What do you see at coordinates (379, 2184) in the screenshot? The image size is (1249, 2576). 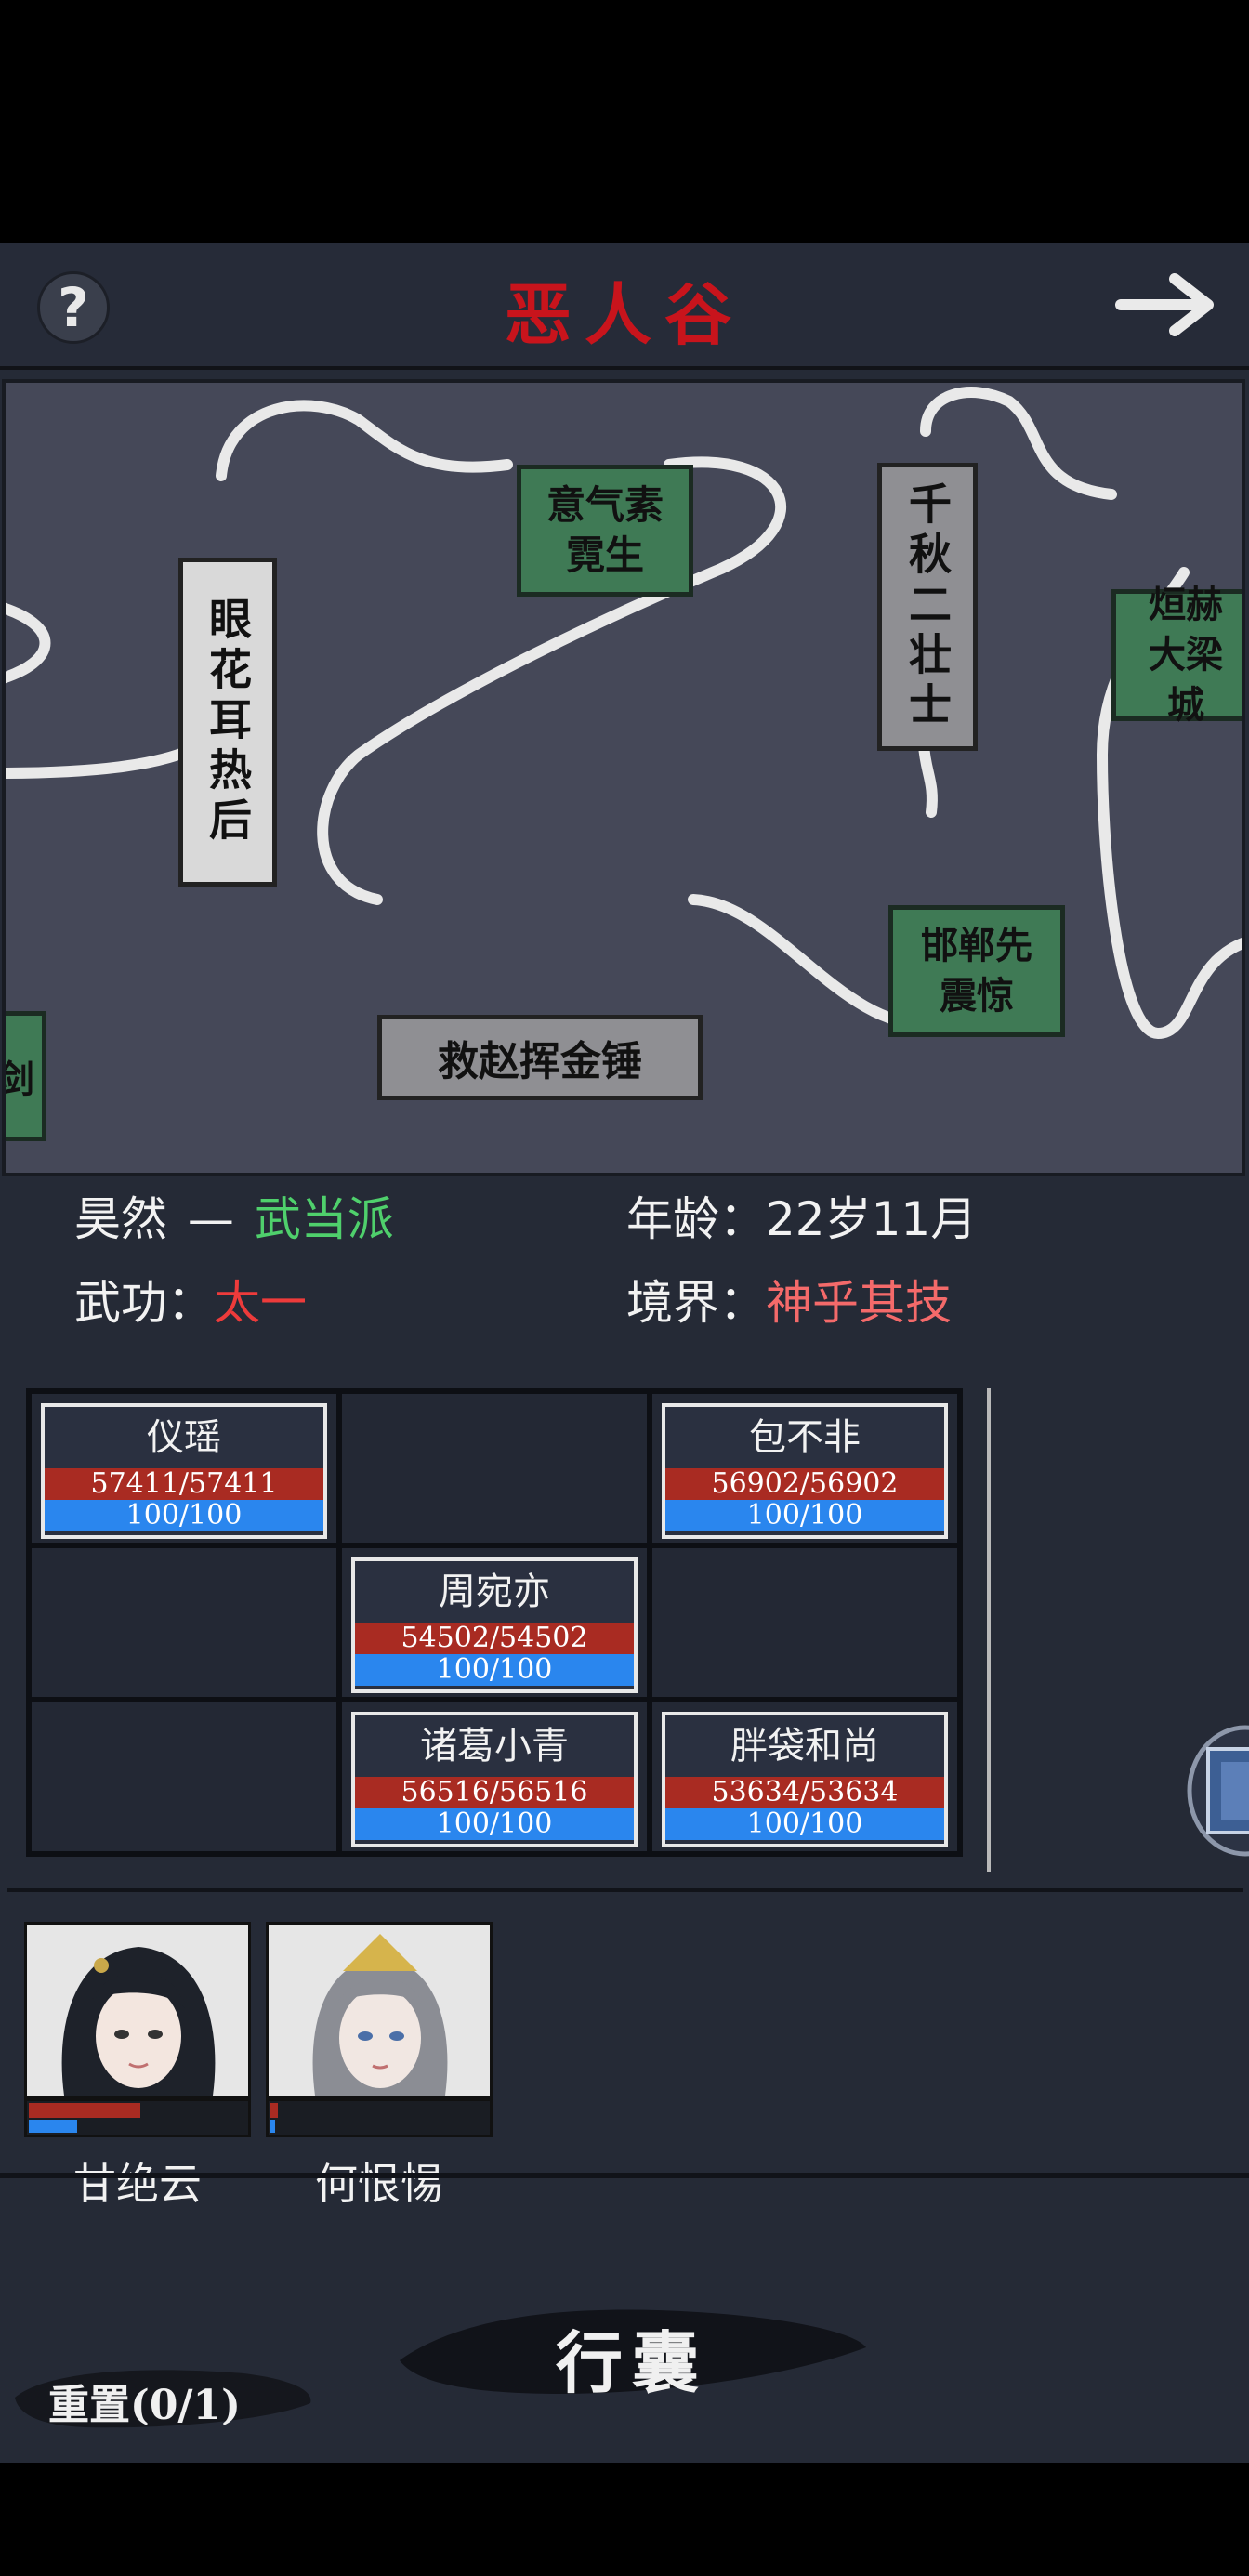 I see `member-name: 何恨惕` at bounding box center [379, 2184].